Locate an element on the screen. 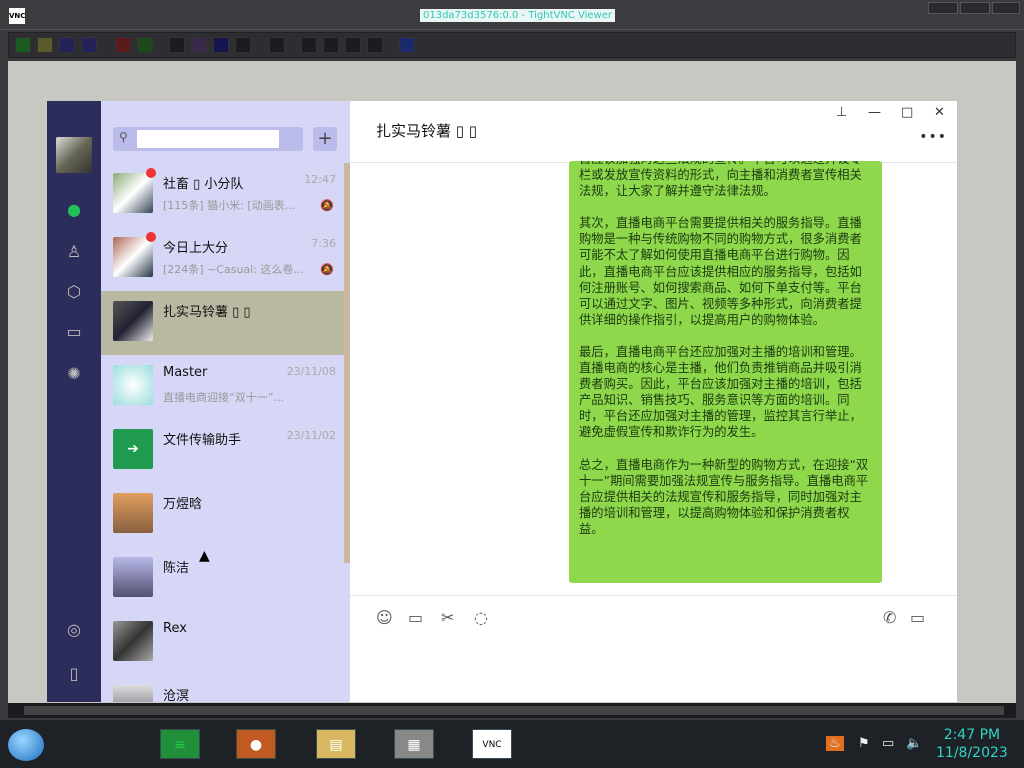 Image resolution: width=1024 pixels, height=768 pixels. box-icon: ⬡ is located at coordinates (74, 292).